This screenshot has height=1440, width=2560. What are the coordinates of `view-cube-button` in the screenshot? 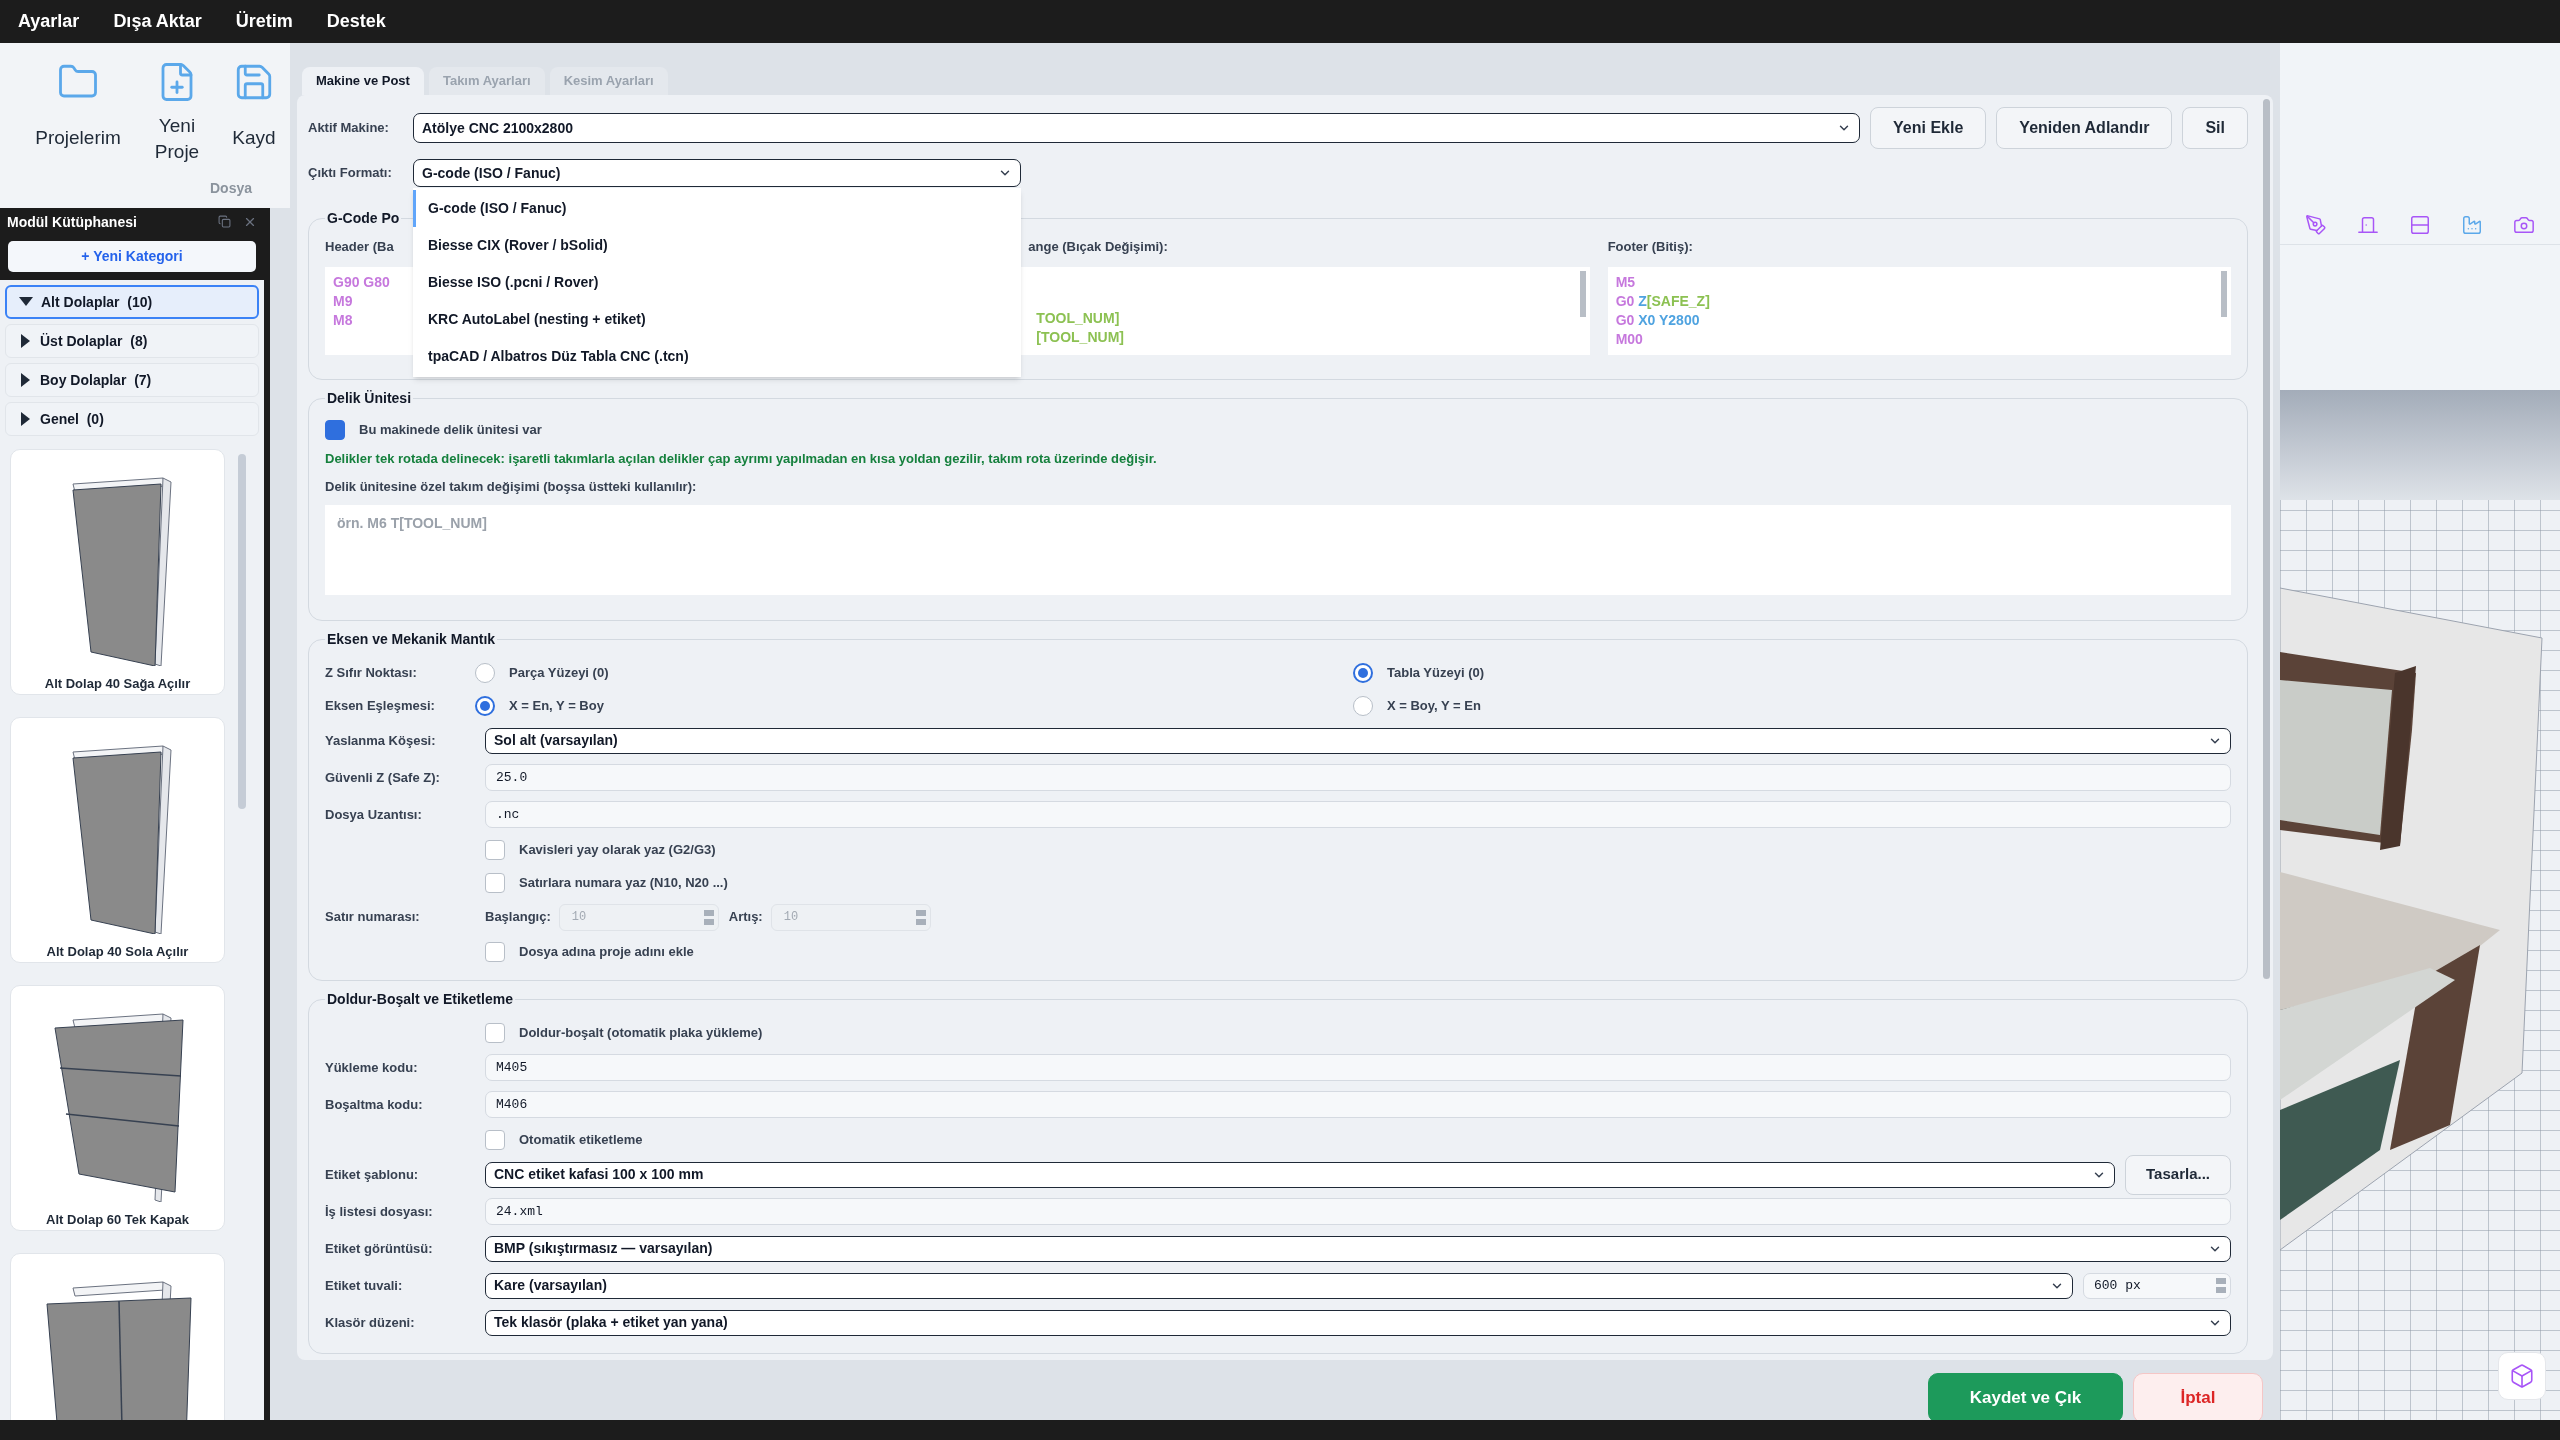 It's located at (2522, 1376).